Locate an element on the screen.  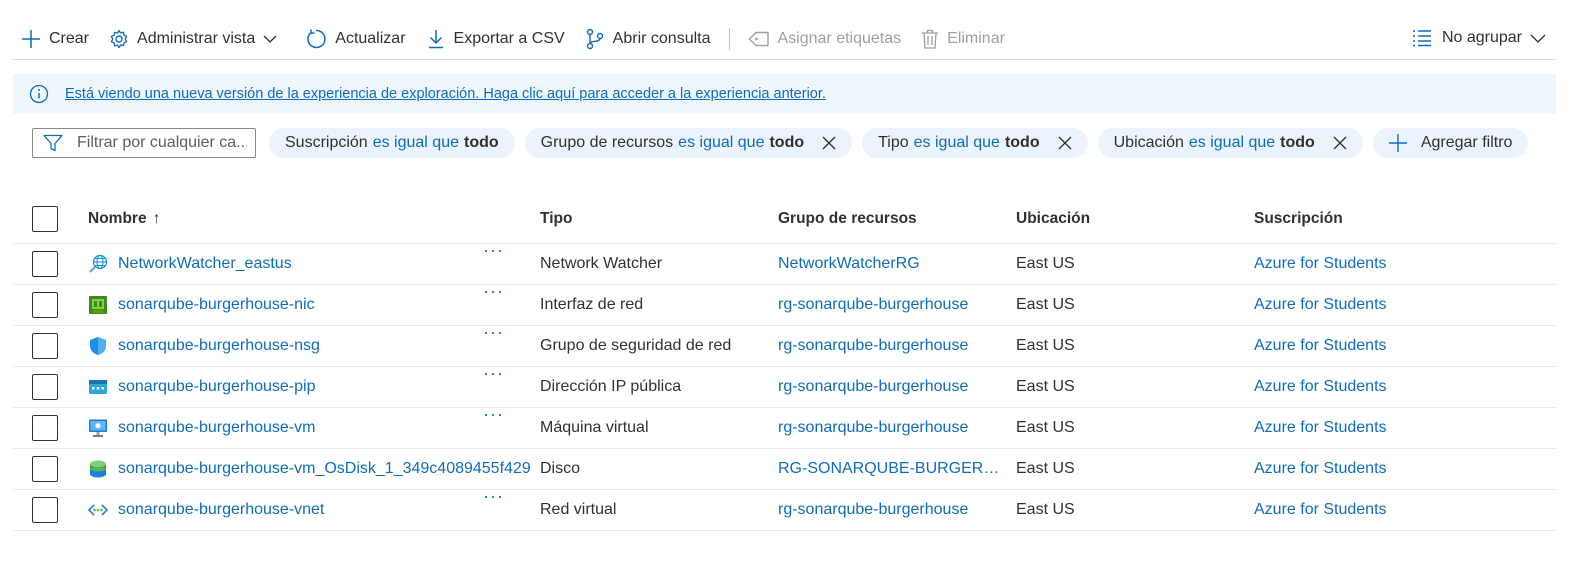
assign-tags-button: Asignar etiquetas is located at coordinates (825, 39).